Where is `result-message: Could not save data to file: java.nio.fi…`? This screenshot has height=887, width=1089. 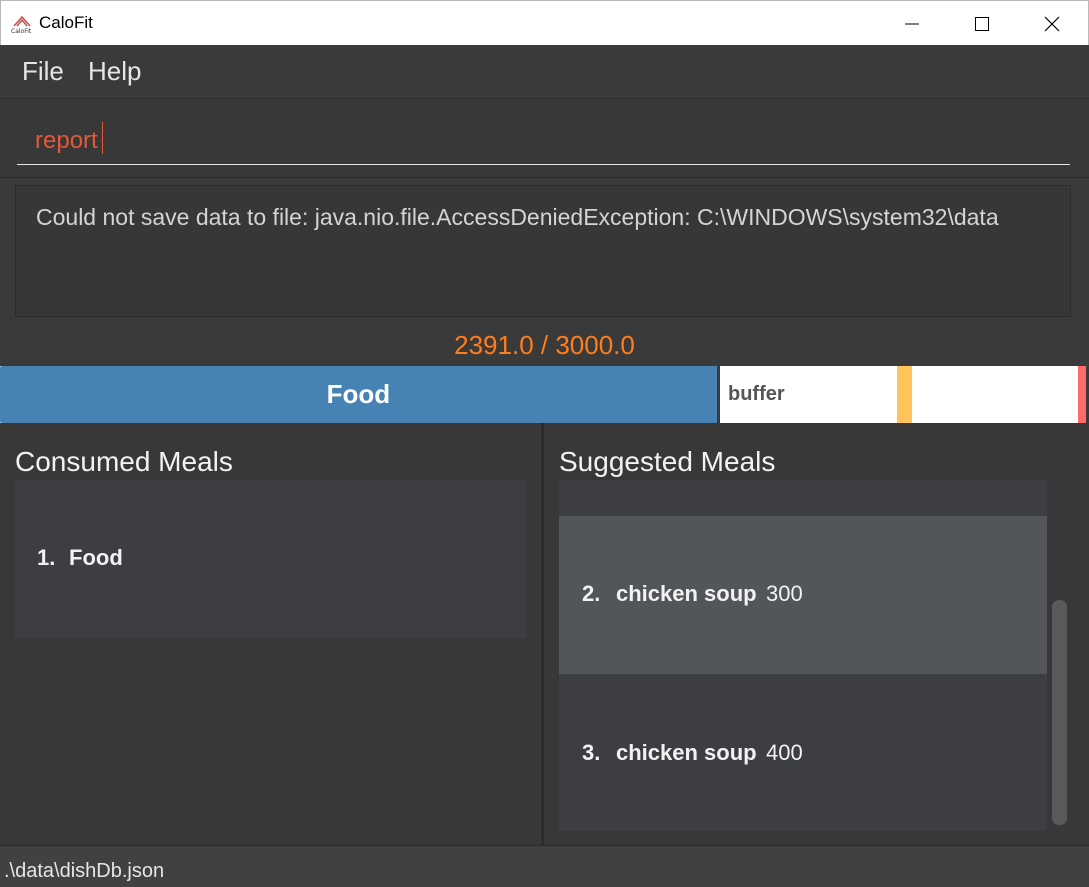 result-message: Could not save data to file: java.nio.fi… is located at coordinates (517, 217).